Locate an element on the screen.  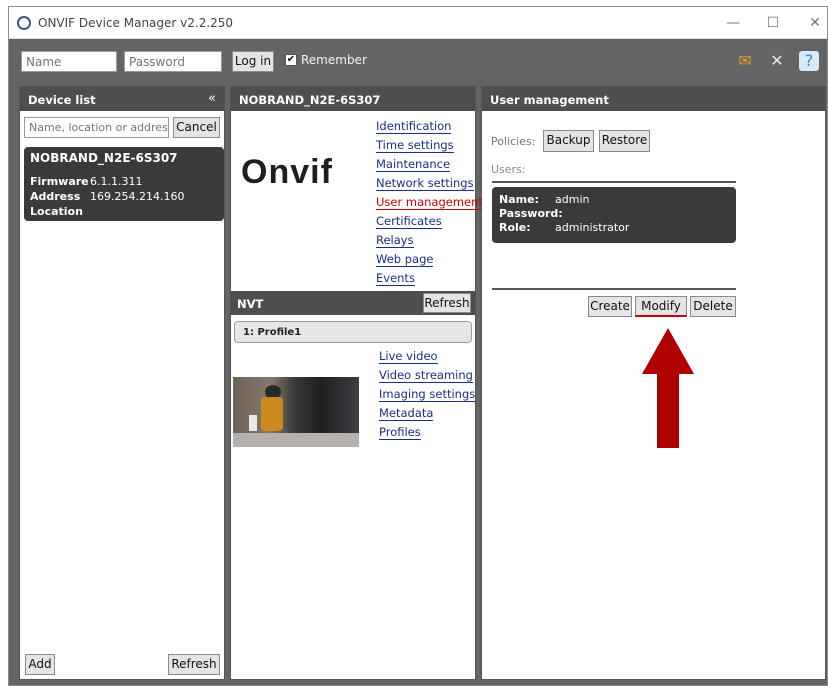
red-arrow-head is located at coordinates (668, 351).